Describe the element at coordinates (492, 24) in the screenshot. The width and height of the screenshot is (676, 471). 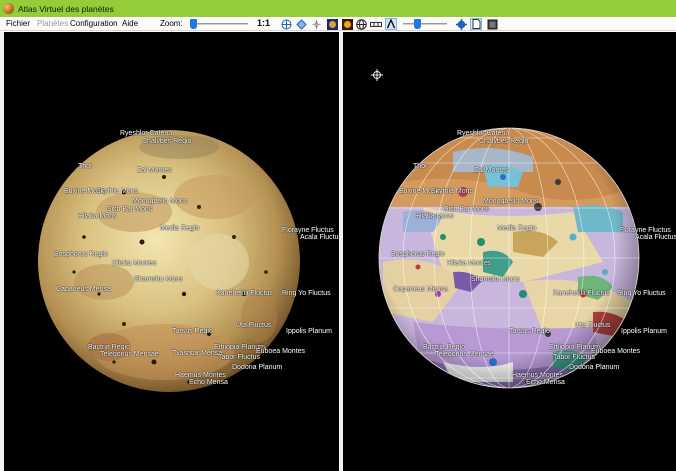
I see `screen-icon` at that location.